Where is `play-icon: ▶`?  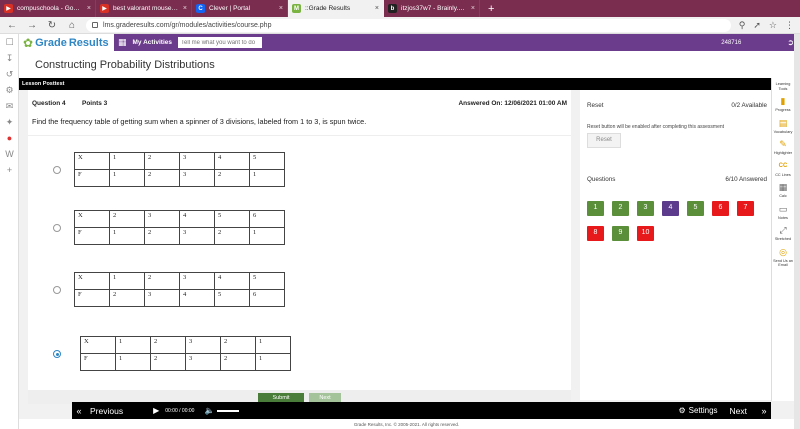
play-icon: ▶ is located at coordinates (156, 410).